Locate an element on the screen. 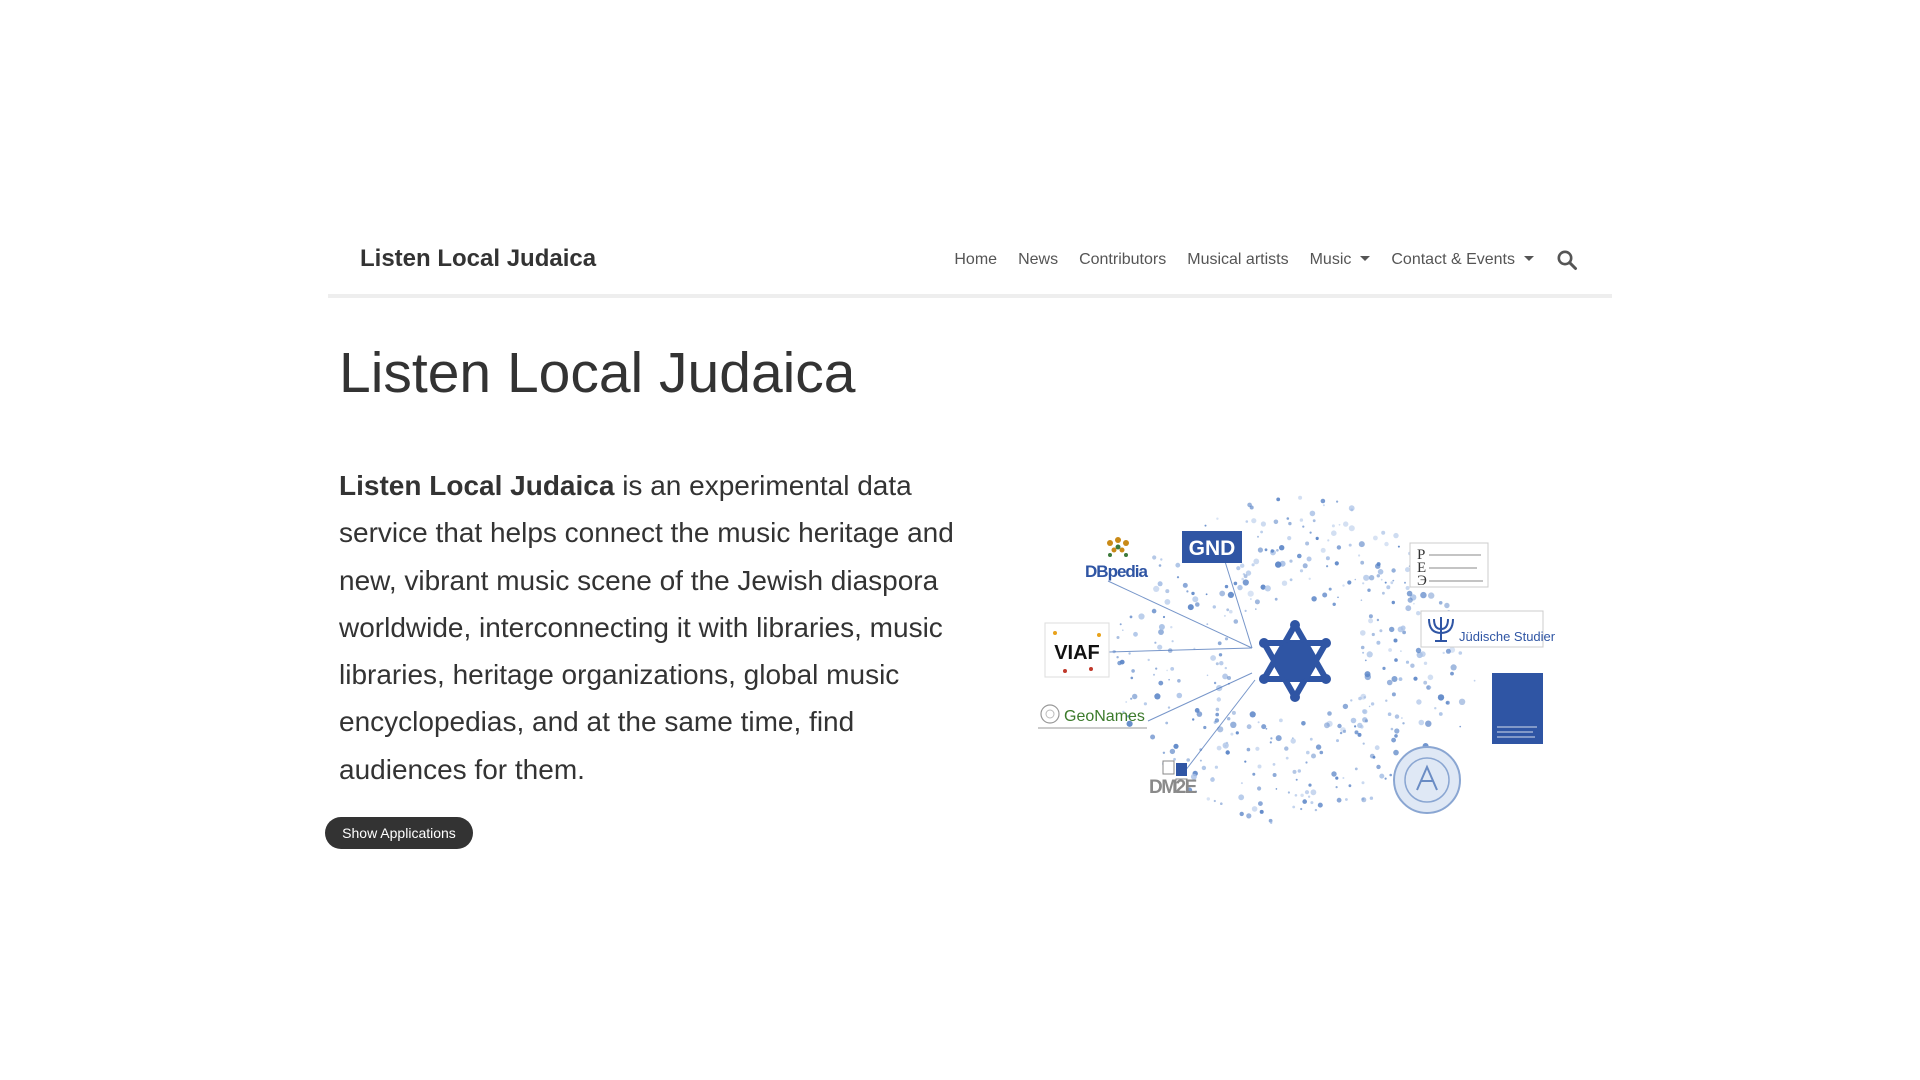 Image resolution: width=1920 pixels, height=1080 pixels. viaf-logo-text: VIAF is located at coordinates (1077, 653).